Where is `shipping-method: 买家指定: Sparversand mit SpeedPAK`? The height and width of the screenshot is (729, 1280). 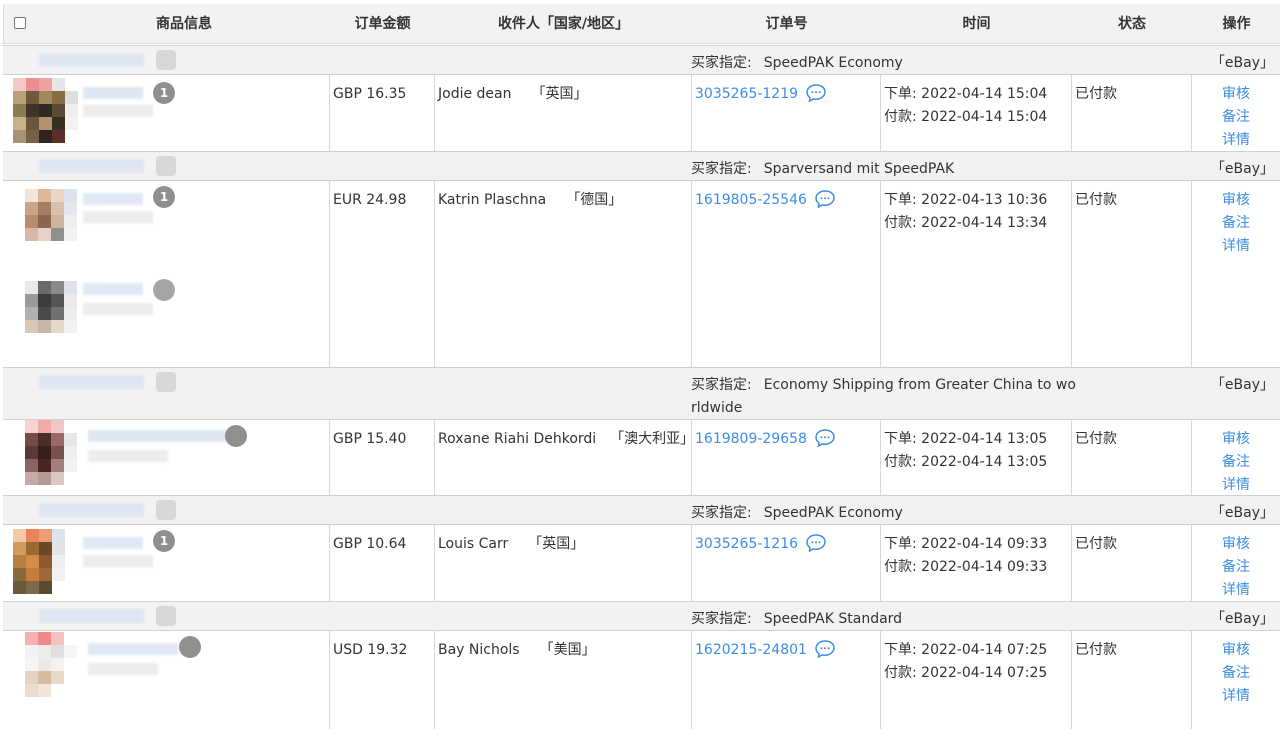
shipping-method: 买家指定: Sparversand mit SpeedPAK is located at coordinates (823, 169).